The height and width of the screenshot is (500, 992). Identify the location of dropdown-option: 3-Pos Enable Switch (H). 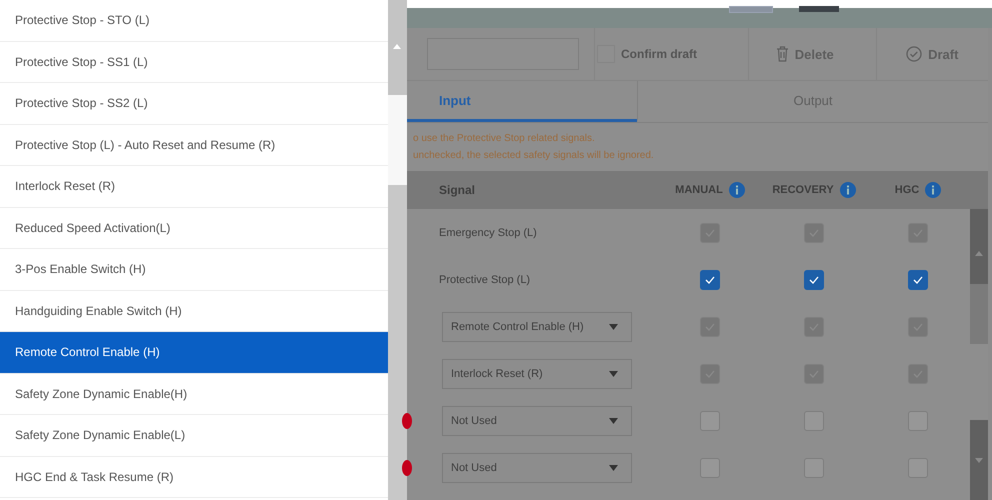
(194, 269).